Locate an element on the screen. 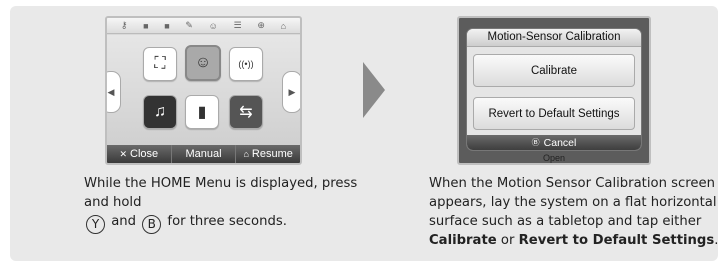  close-button: ✕ Close is located at coordinates (139, 154).